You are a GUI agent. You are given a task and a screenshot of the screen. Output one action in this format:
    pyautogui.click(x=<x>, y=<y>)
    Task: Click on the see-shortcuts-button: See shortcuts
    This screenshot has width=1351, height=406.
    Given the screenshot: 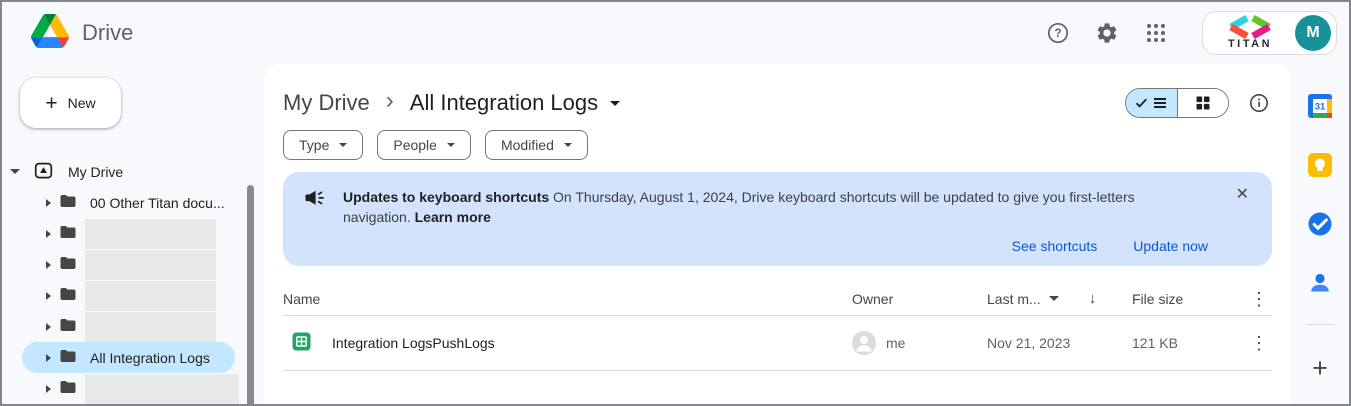 What is the action you would take?
    pyautogui.click(x=1055, y=246)
    